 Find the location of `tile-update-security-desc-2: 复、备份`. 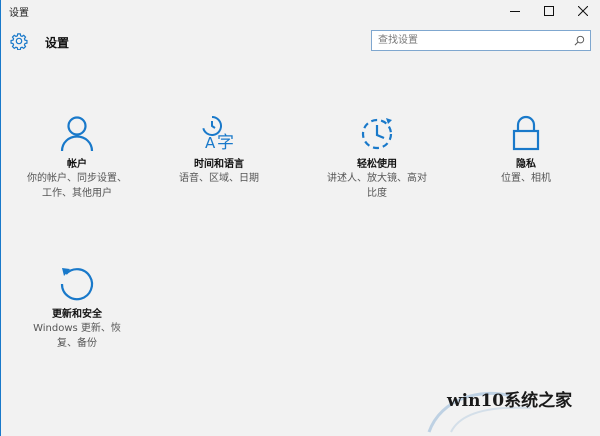

tile-update-security-desc-2: 复、备份 is located at coordinates (77, 343).